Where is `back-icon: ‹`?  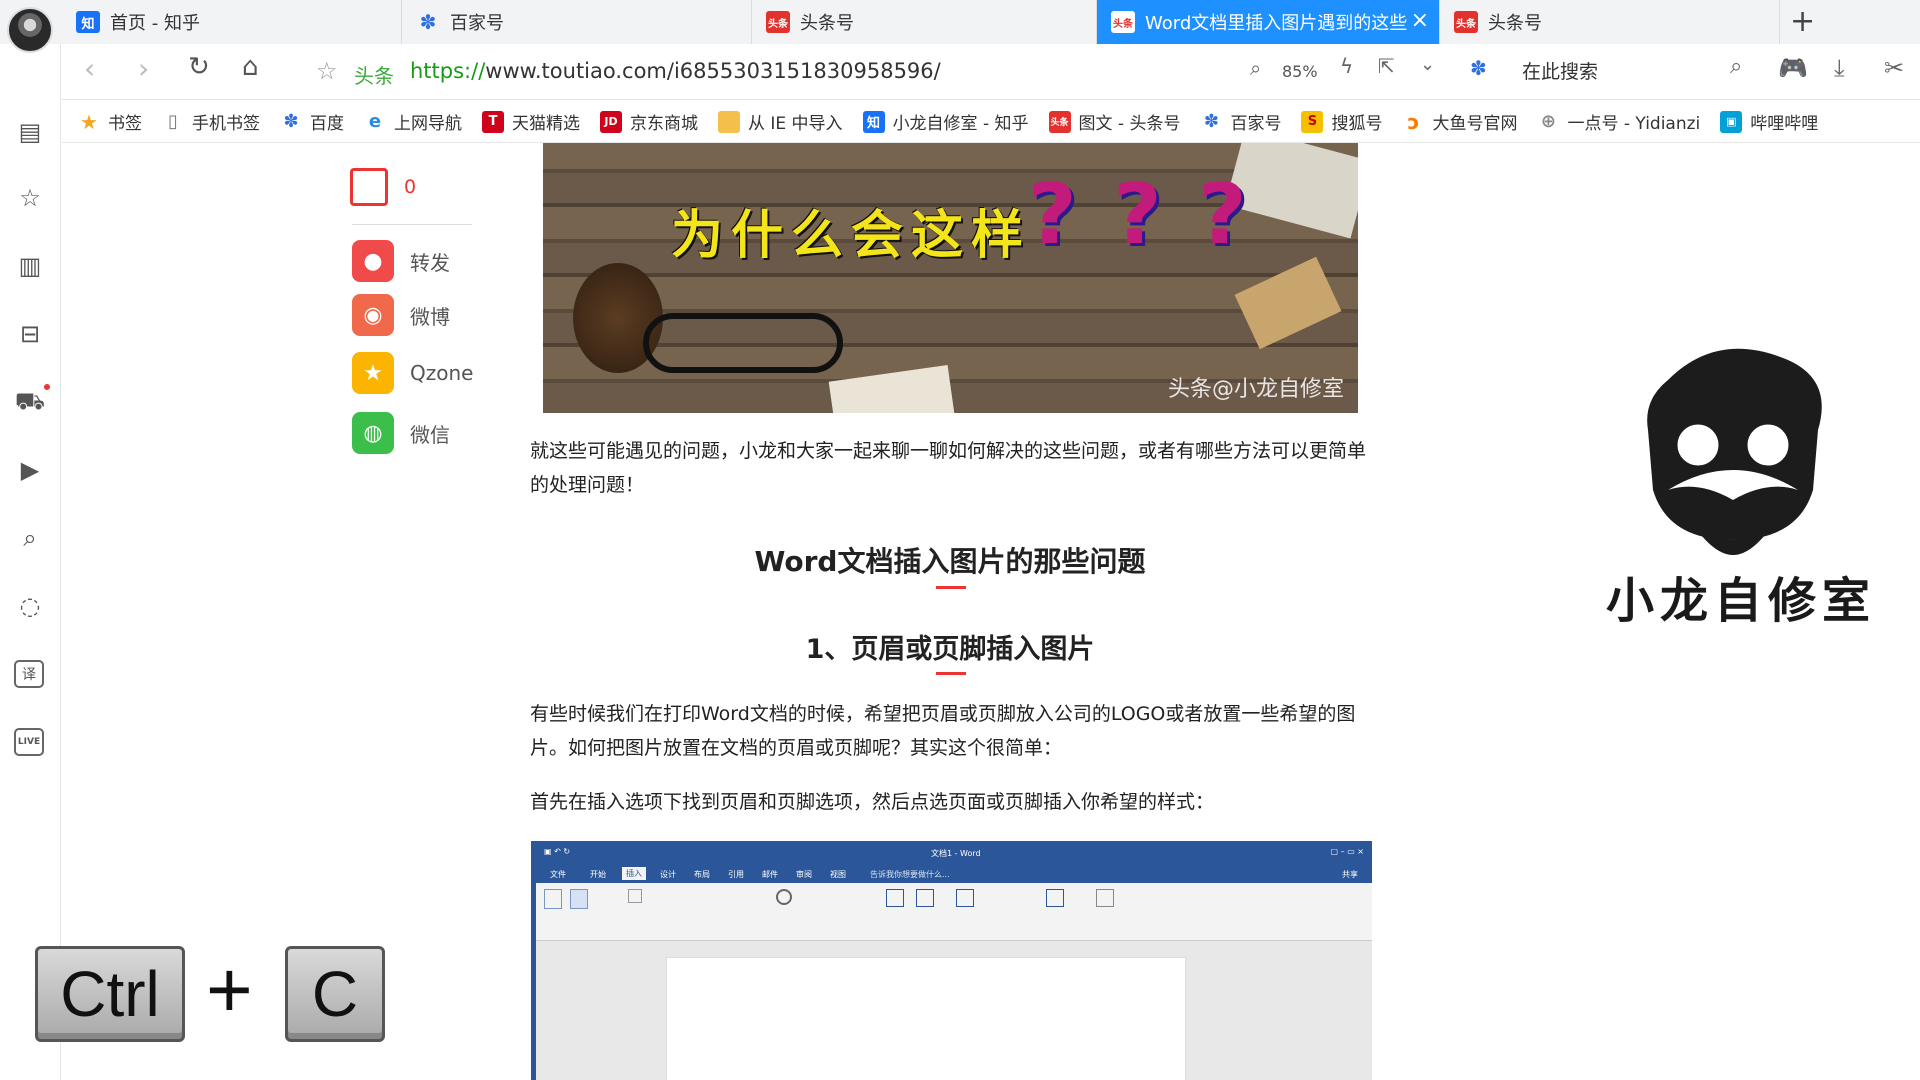 back-icon: ‹ is located at coordinates (89, 68).